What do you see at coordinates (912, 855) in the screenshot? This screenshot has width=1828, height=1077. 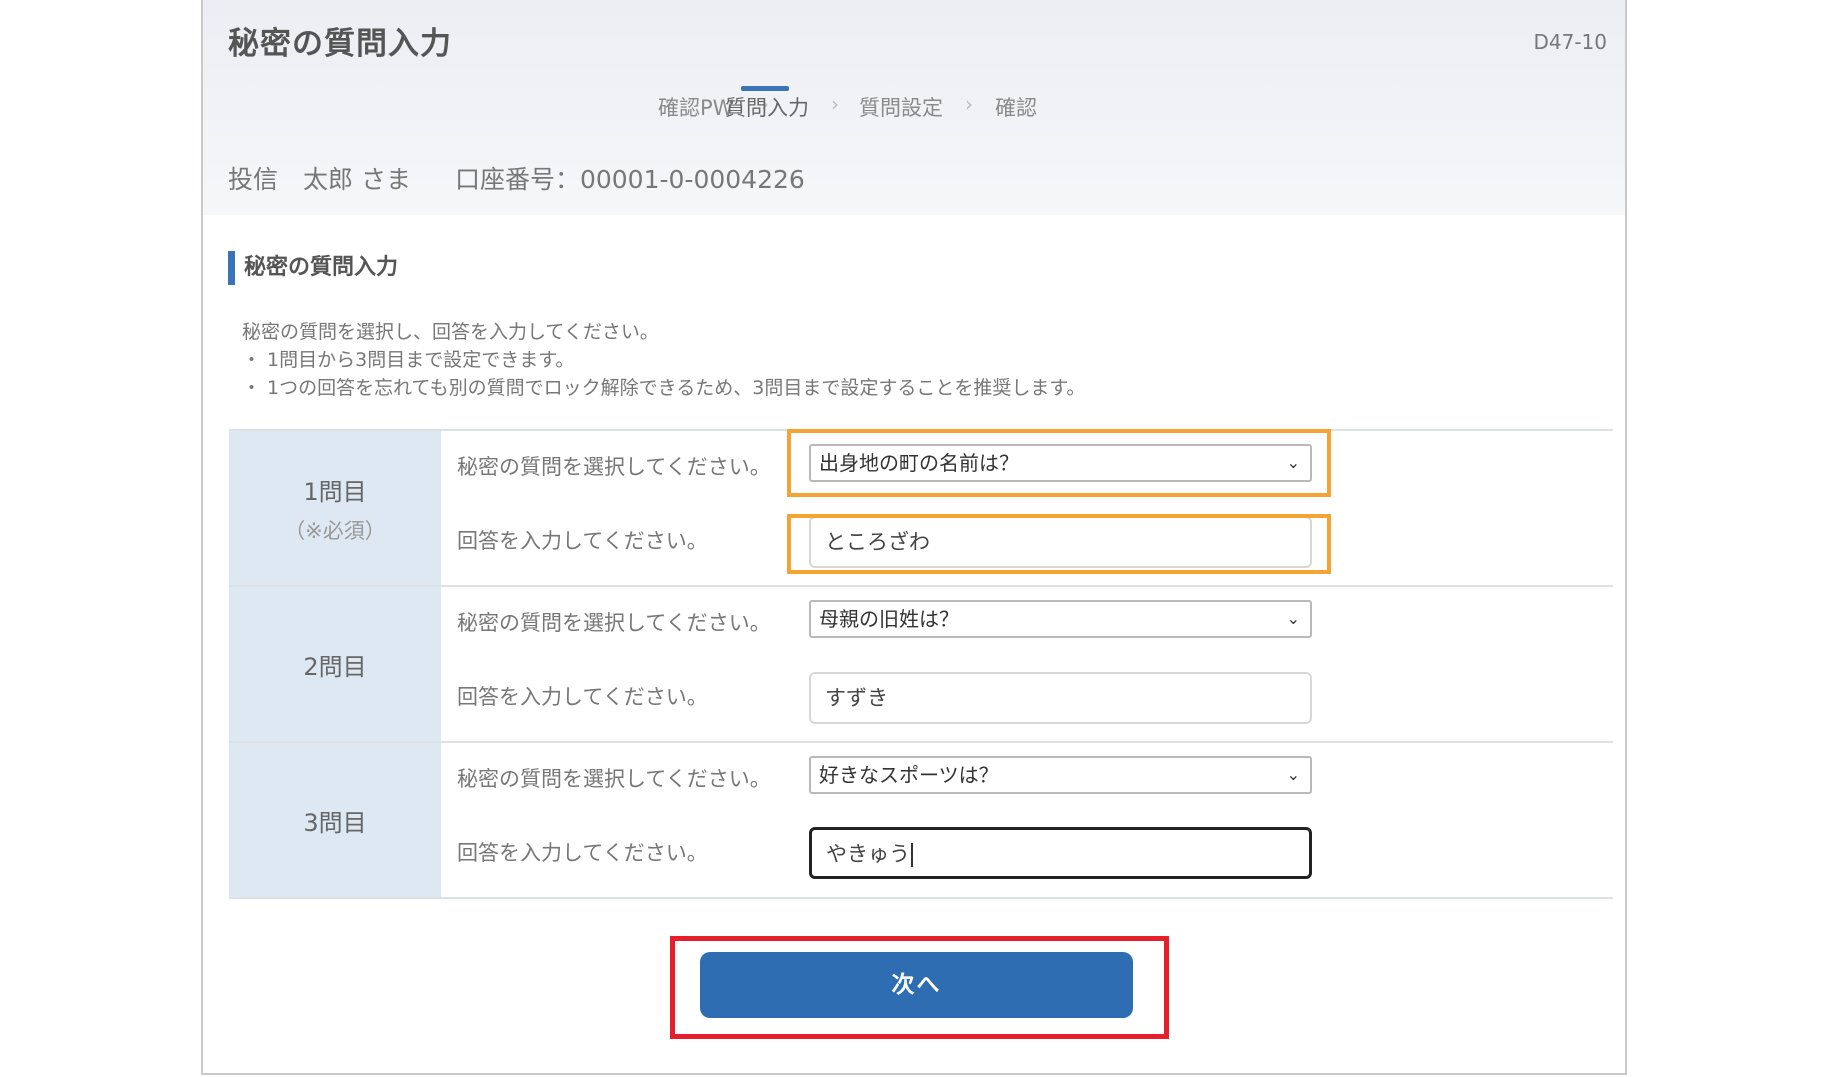 I see `text-cursor` at bounding box center [912, 855].